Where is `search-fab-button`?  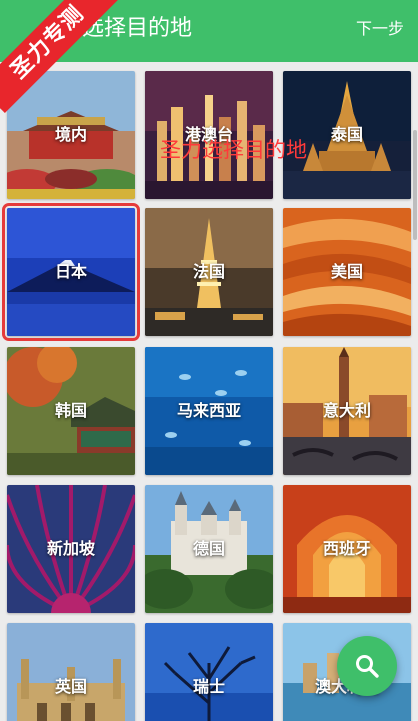 search-fab-button is located at coordinates (367, 666).